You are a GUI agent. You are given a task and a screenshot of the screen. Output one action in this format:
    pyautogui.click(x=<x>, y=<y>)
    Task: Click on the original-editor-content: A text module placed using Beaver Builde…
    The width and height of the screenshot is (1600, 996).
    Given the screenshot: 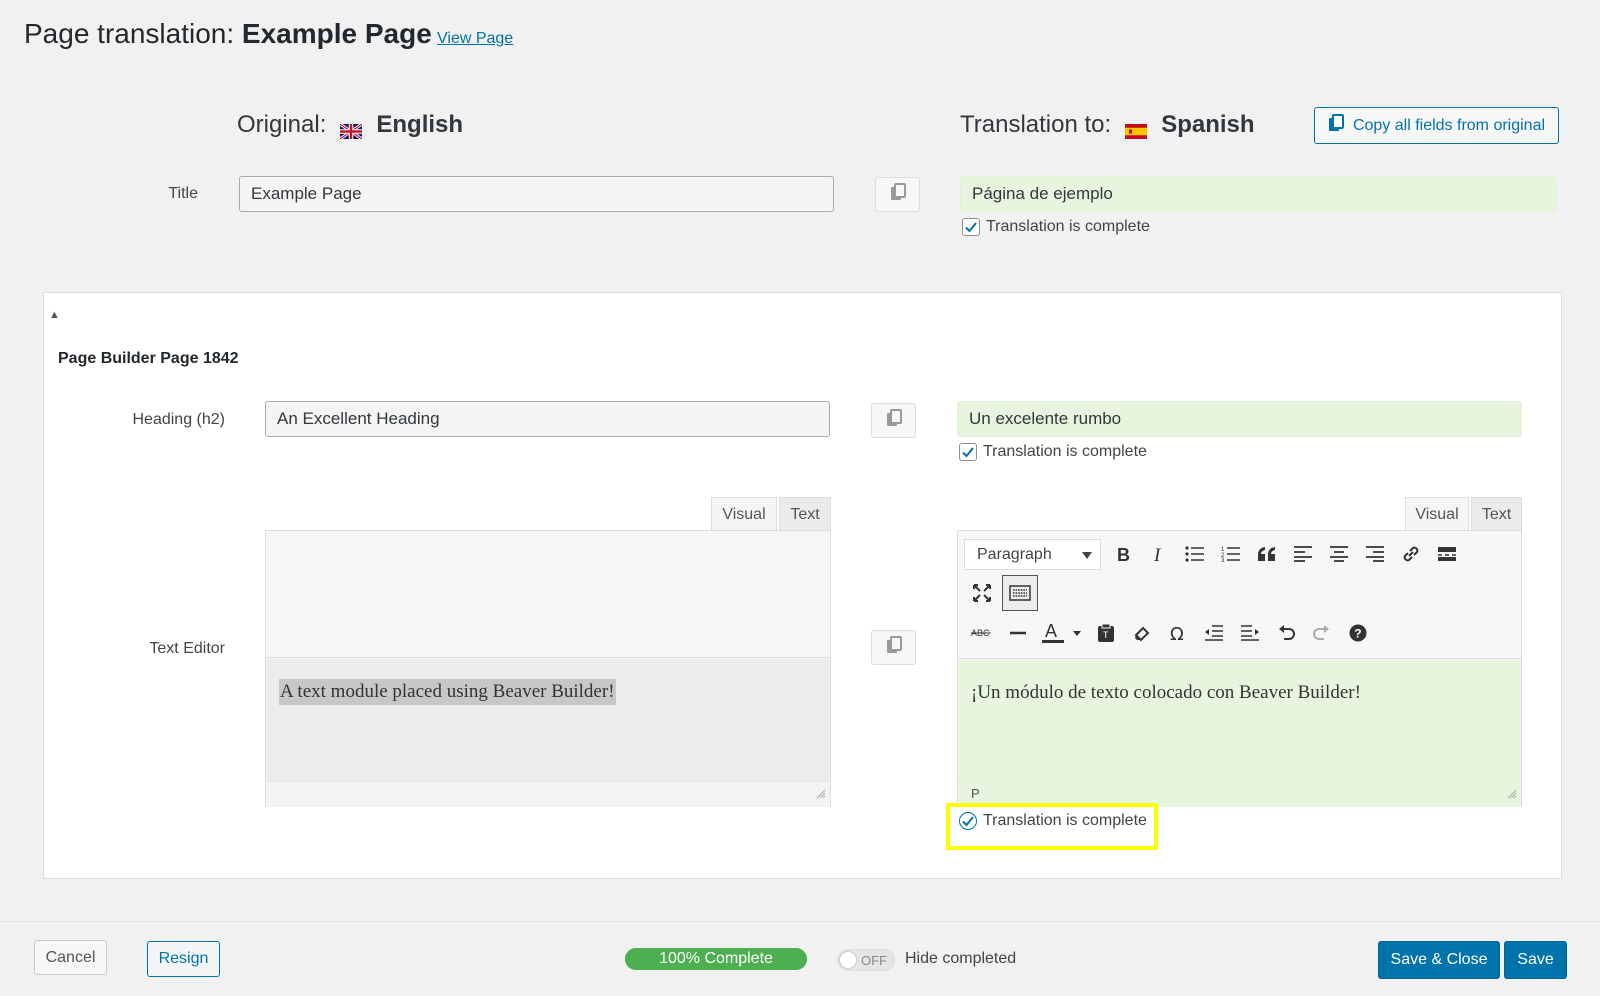 What is the action you would take?
    pyautogui.click(x=548, y=720)
    